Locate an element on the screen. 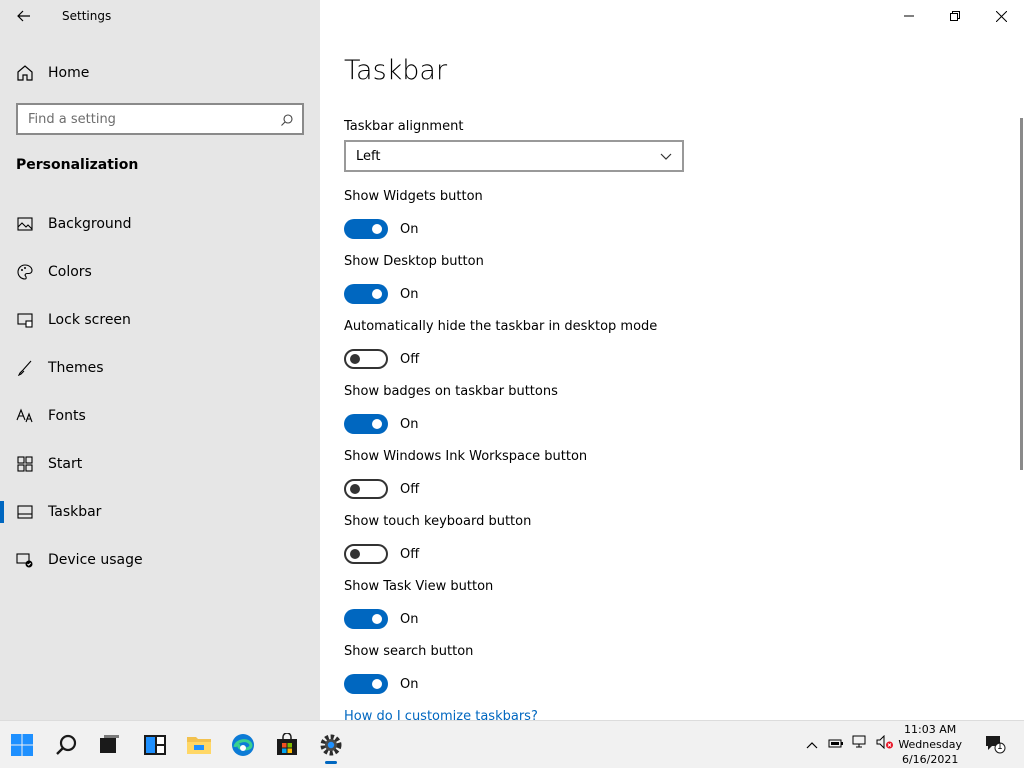  setting-label: Show search button is located at coordinates (409, 651).